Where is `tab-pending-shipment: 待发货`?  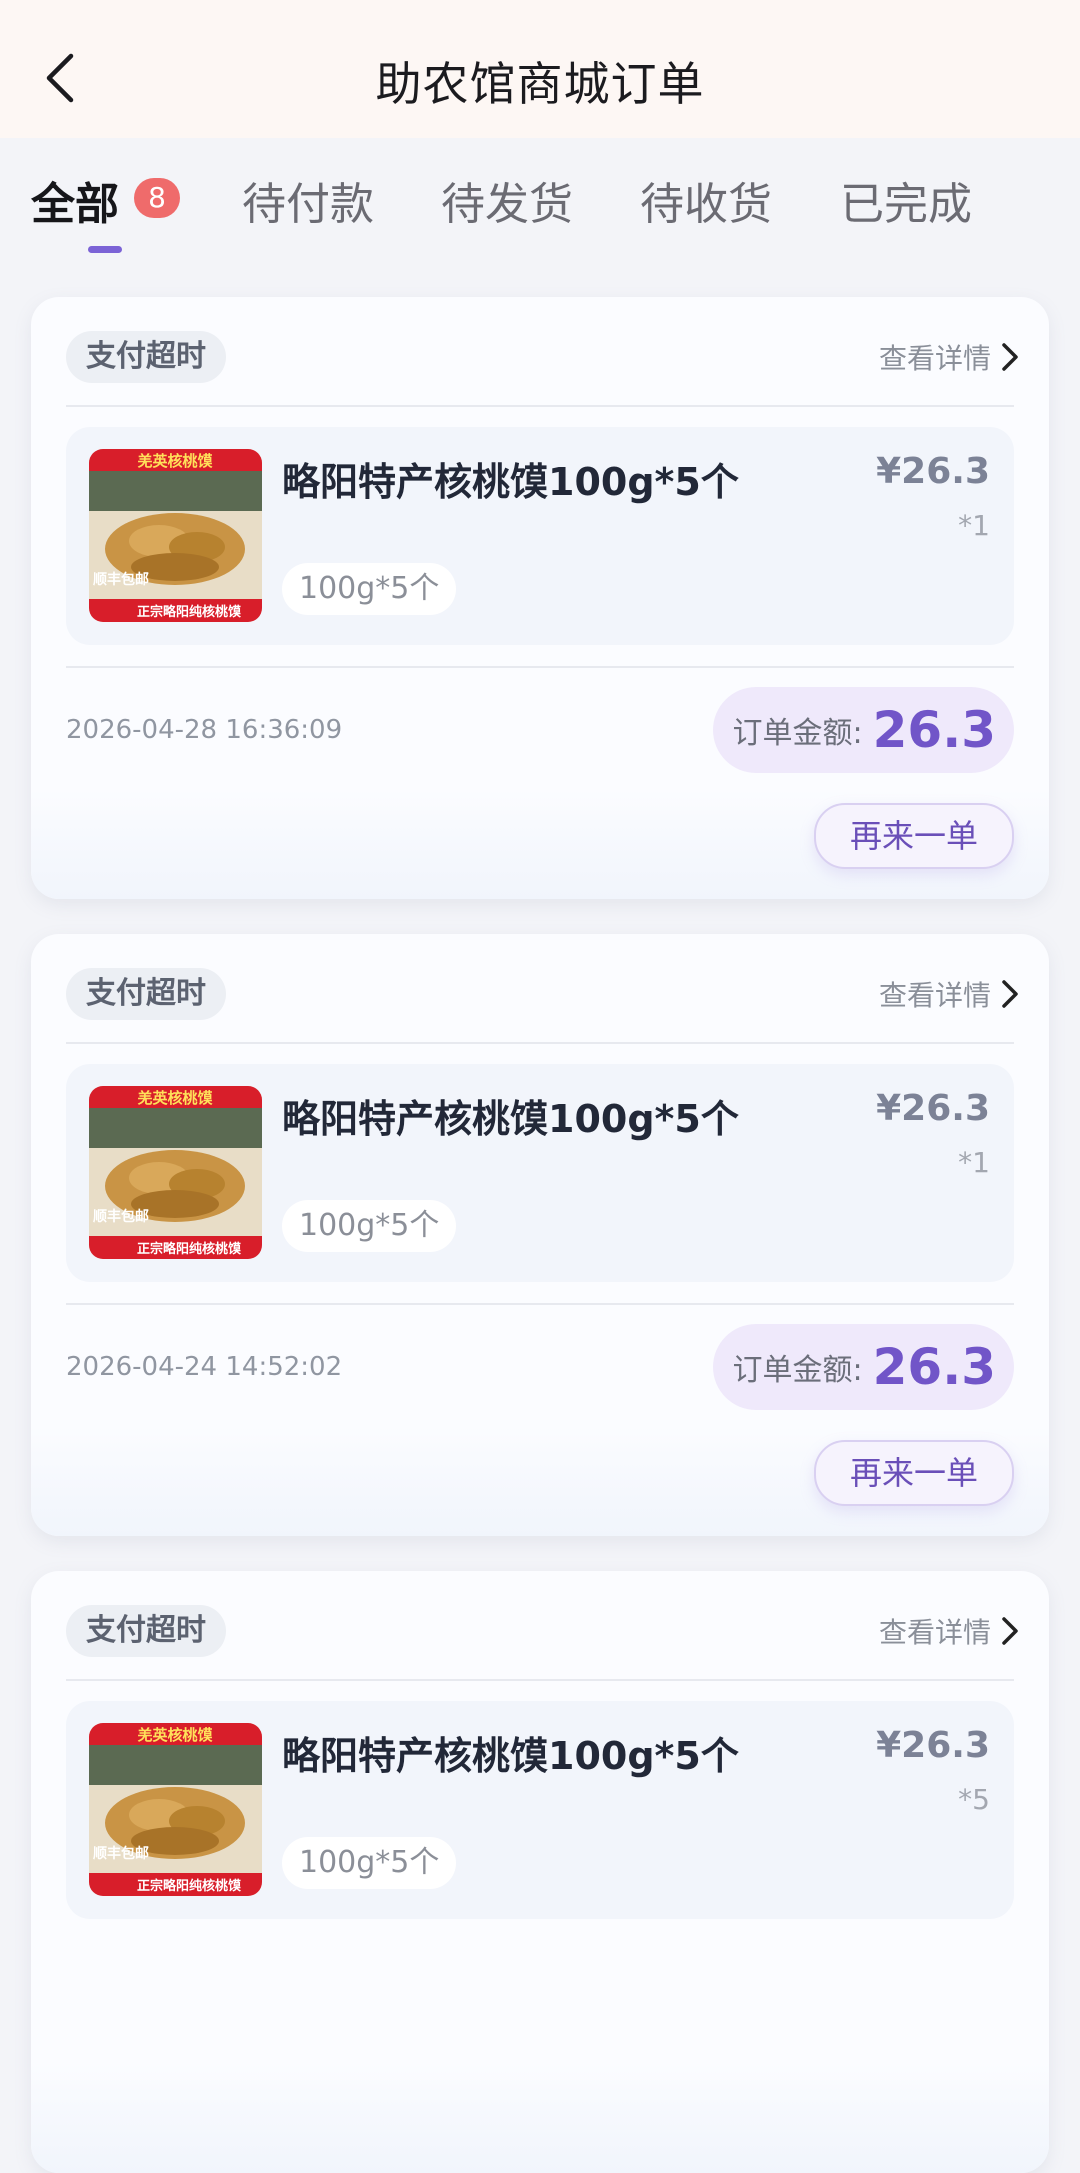 tab-pending-shipment: 待发货 is located at coordinates (507, 200).